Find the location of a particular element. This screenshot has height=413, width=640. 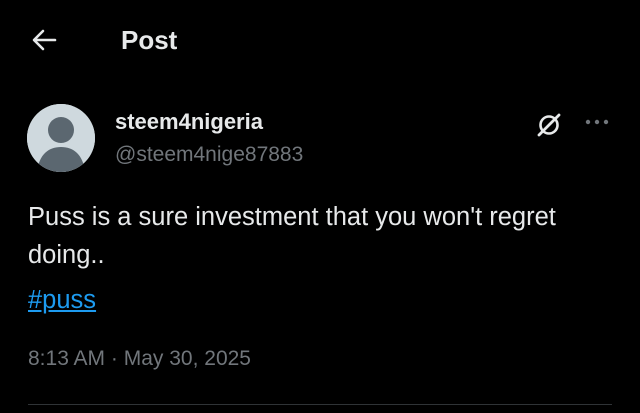

avatar is located at coordinates (61, 138).